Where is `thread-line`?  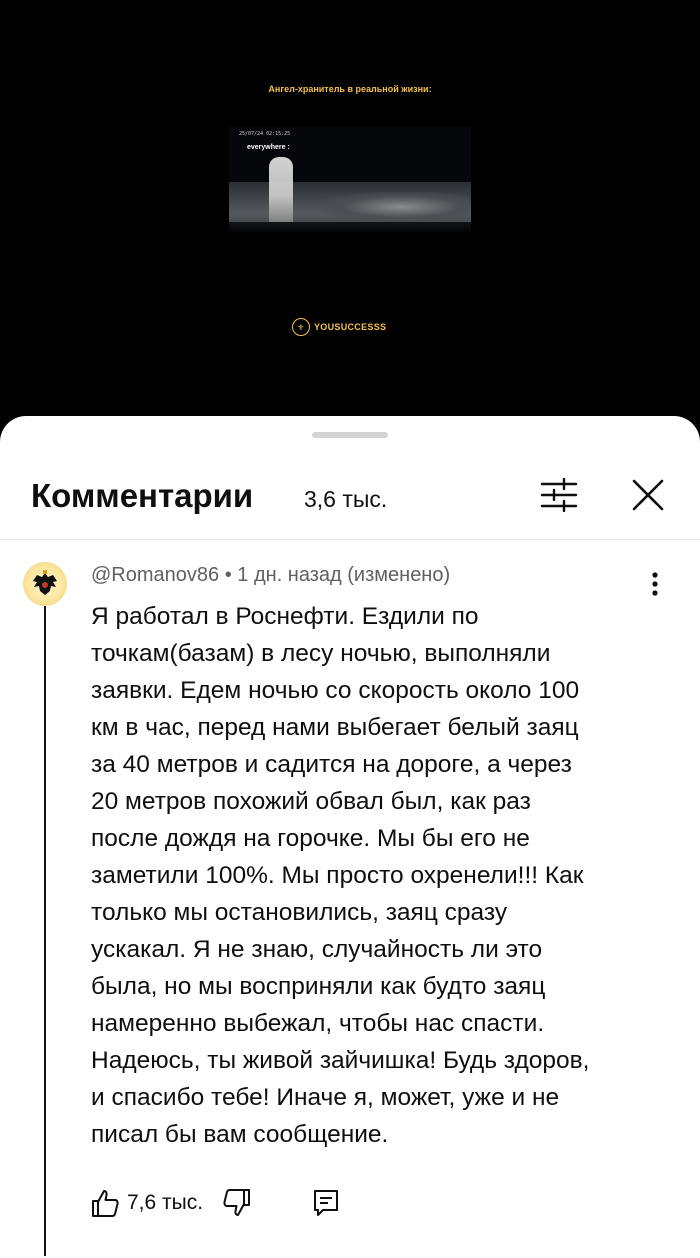 thread-line is located at coordinates (45, 931).